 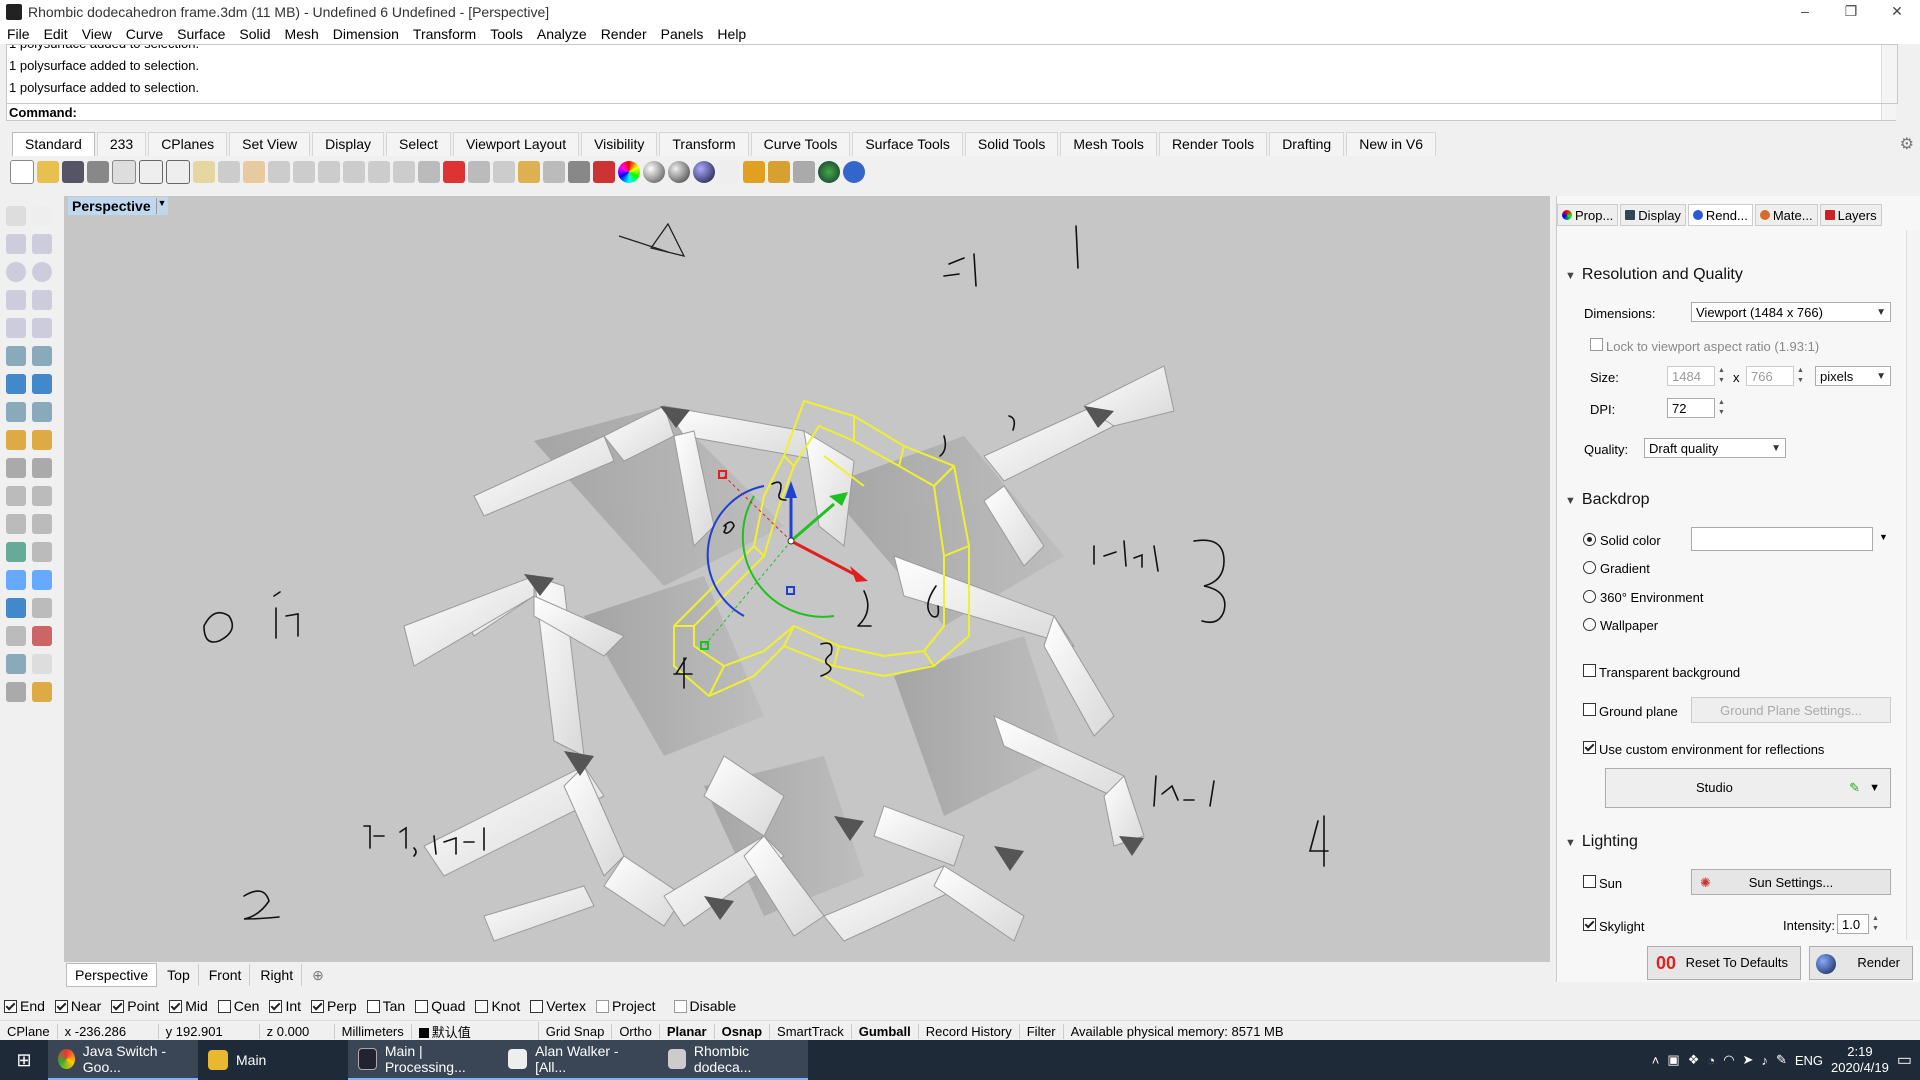 I want to click on pen-icon, so click(x=754, y=172).